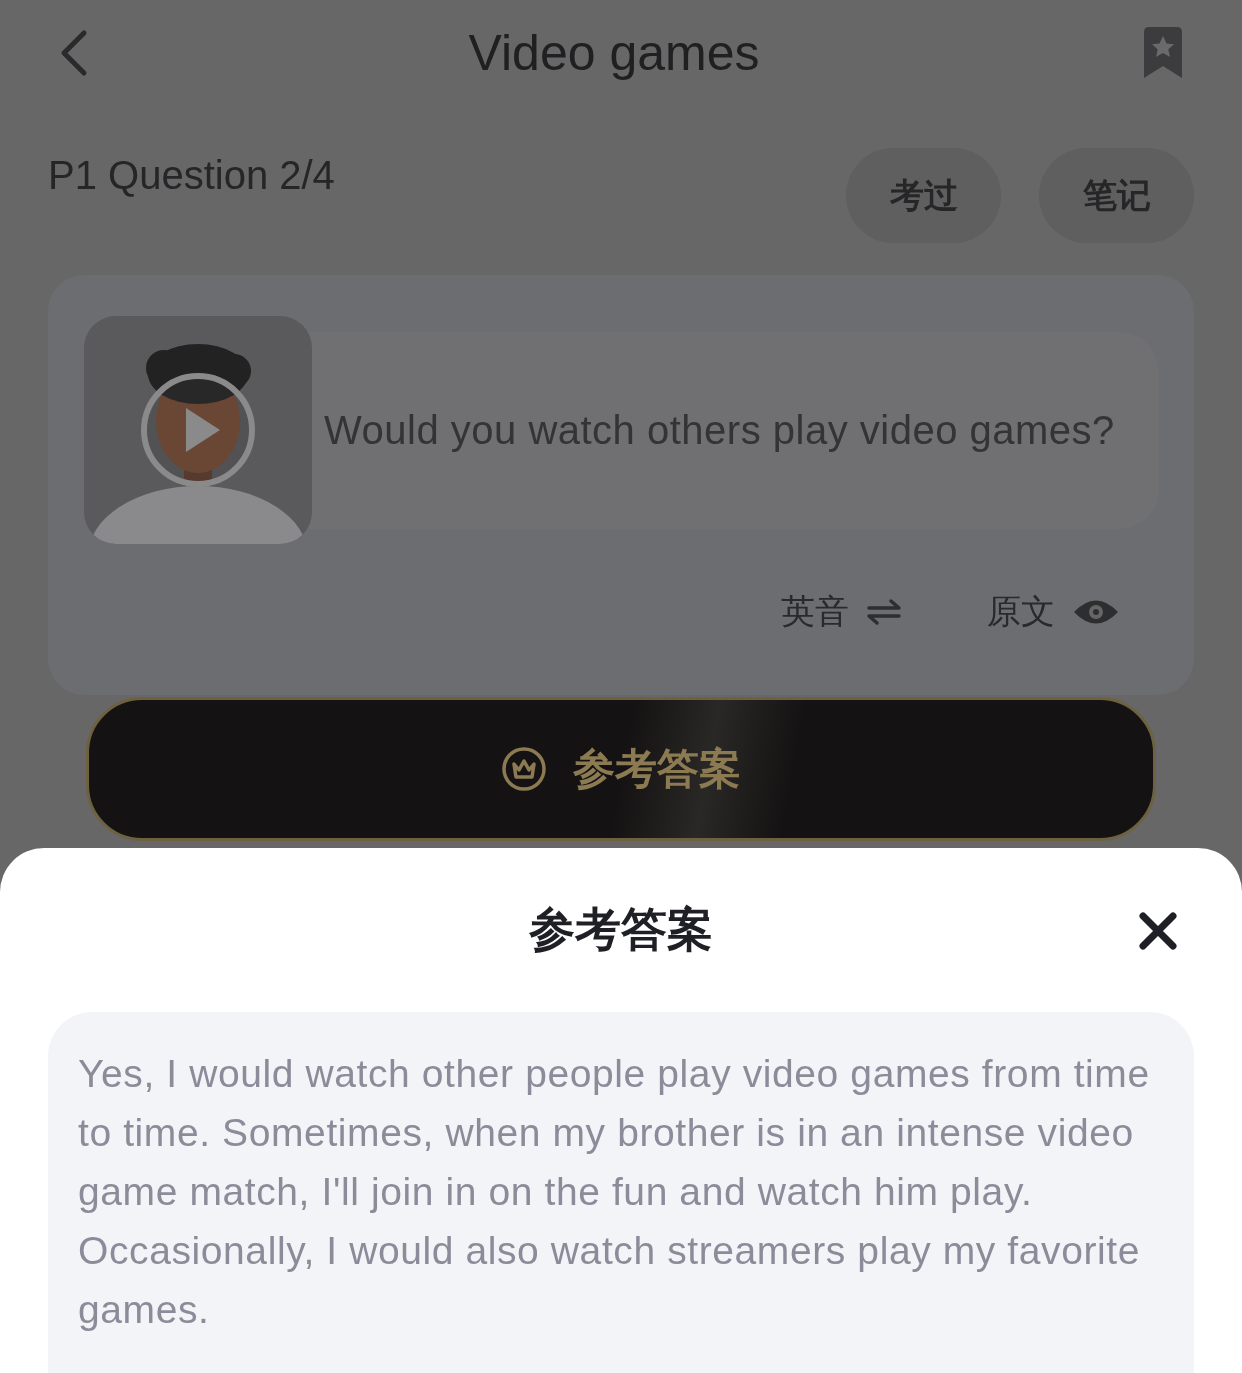 Image resolution: width=1242 pixels, height=1373 pixels. Describe the element at coordinates (1116, 195) in the screenshot. I see `pill-button: 笔记` at that location.